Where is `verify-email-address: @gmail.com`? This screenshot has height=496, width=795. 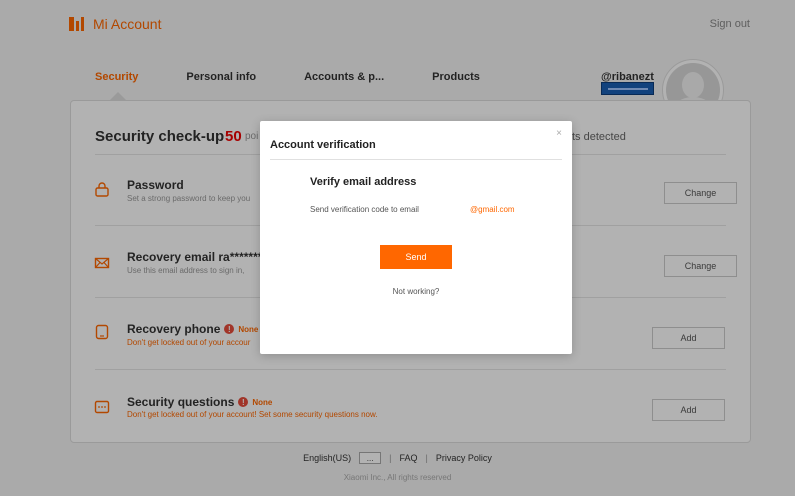 verify-email-address: @gmail.com is located at coordinates (492, 209).